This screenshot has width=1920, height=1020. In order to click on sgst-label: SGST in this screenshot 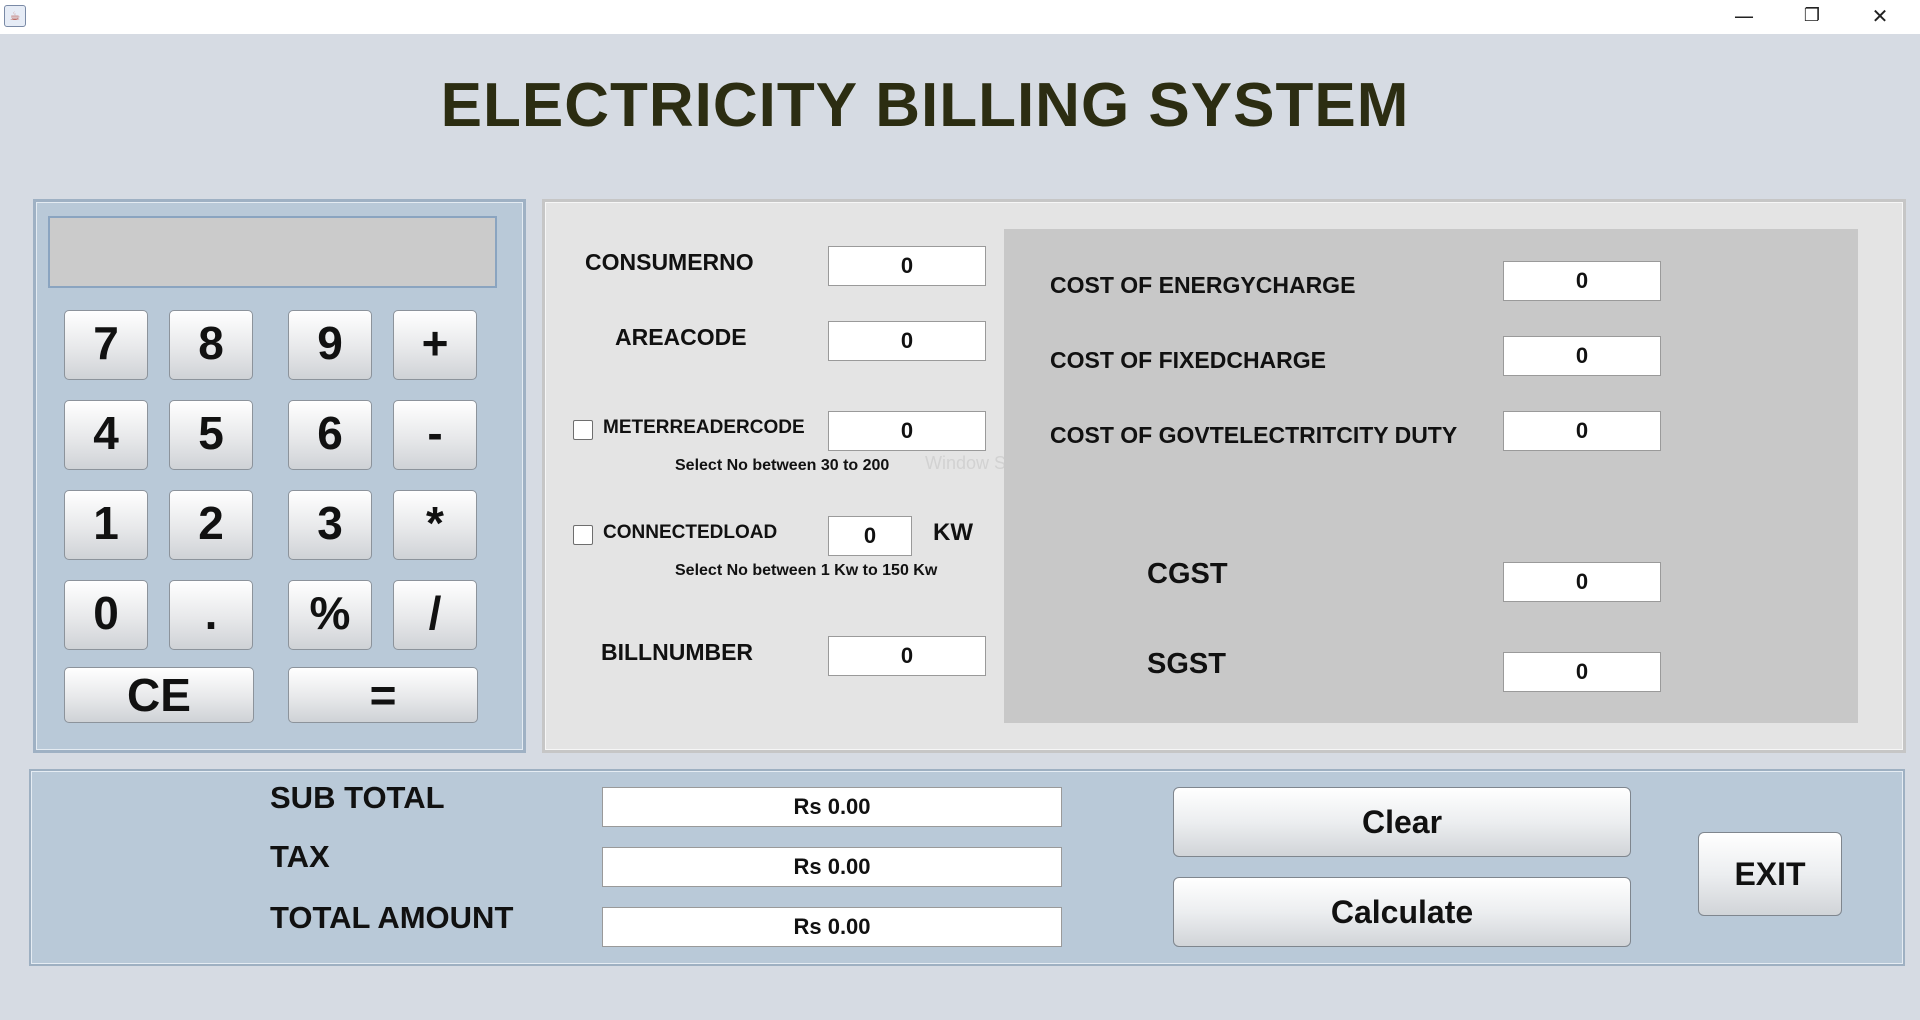, I will do `click(1186, 664)`.